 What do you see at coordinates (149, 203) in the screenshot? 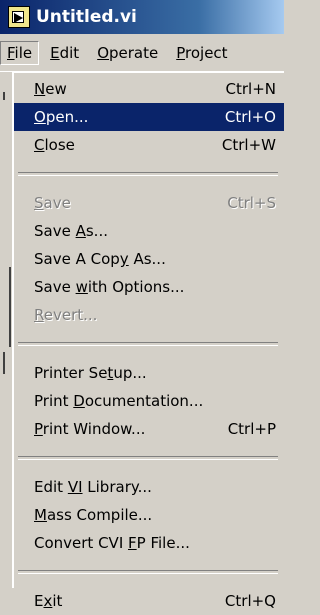
I see `menu-item-save: Save Ctrl+S` at bounding box center [149, 203].